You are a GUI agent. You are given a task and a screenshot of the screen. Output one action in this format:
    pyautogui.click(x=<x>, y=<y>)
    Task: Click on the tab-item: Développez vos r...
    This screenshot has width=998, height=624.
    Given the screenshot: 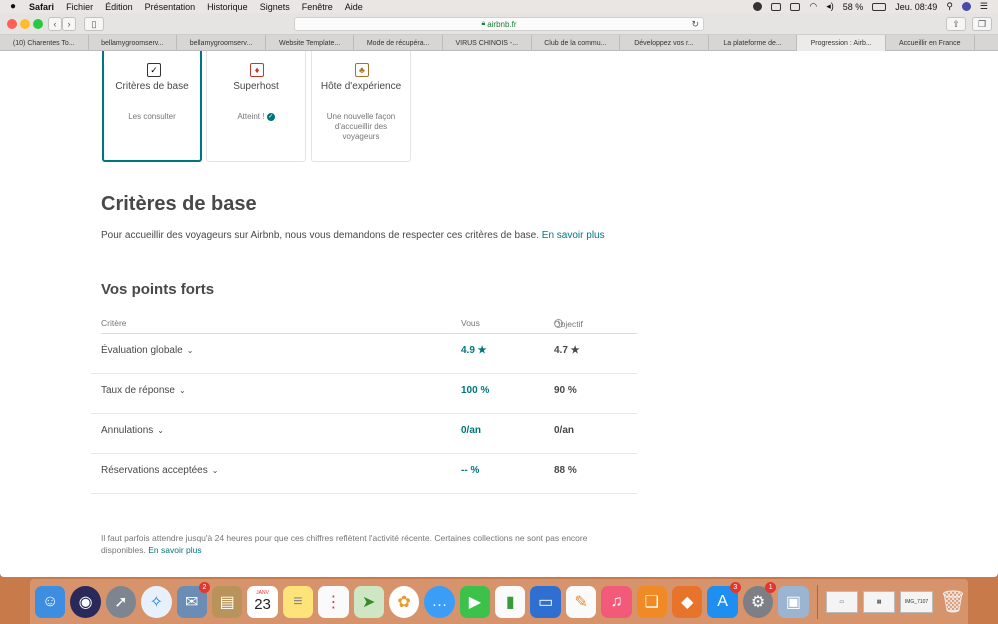 What is the action you would take?
    pyautogui.click(x=664, y=43)
    